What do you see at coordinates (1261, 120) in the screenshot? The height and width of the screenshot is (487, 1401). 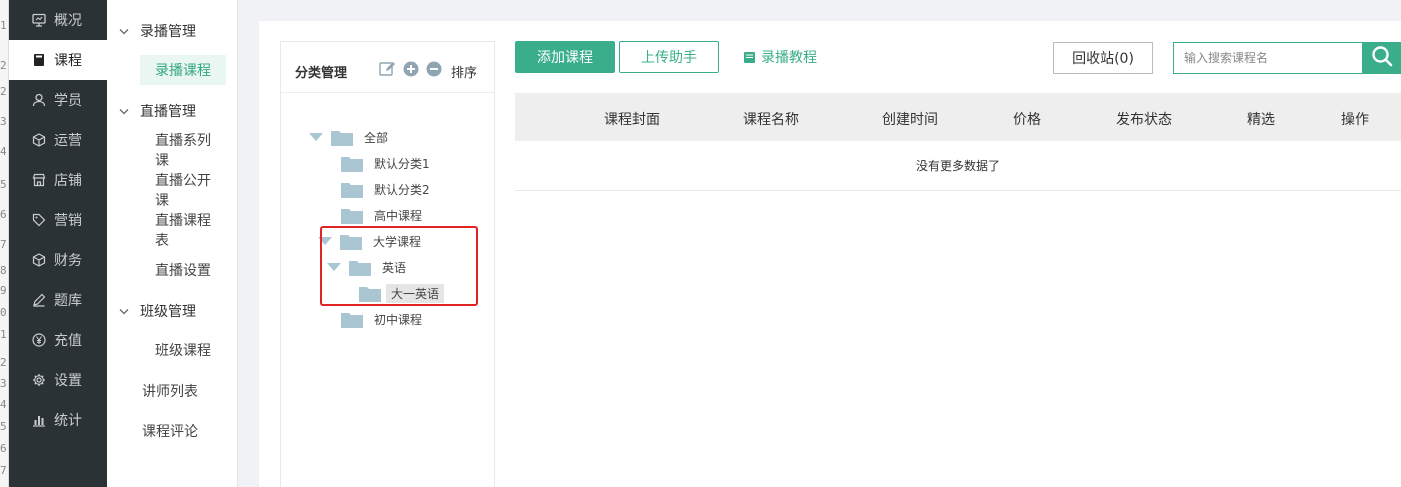 I see `column-header-featured: 精选` at bounding box center [1261, 120].